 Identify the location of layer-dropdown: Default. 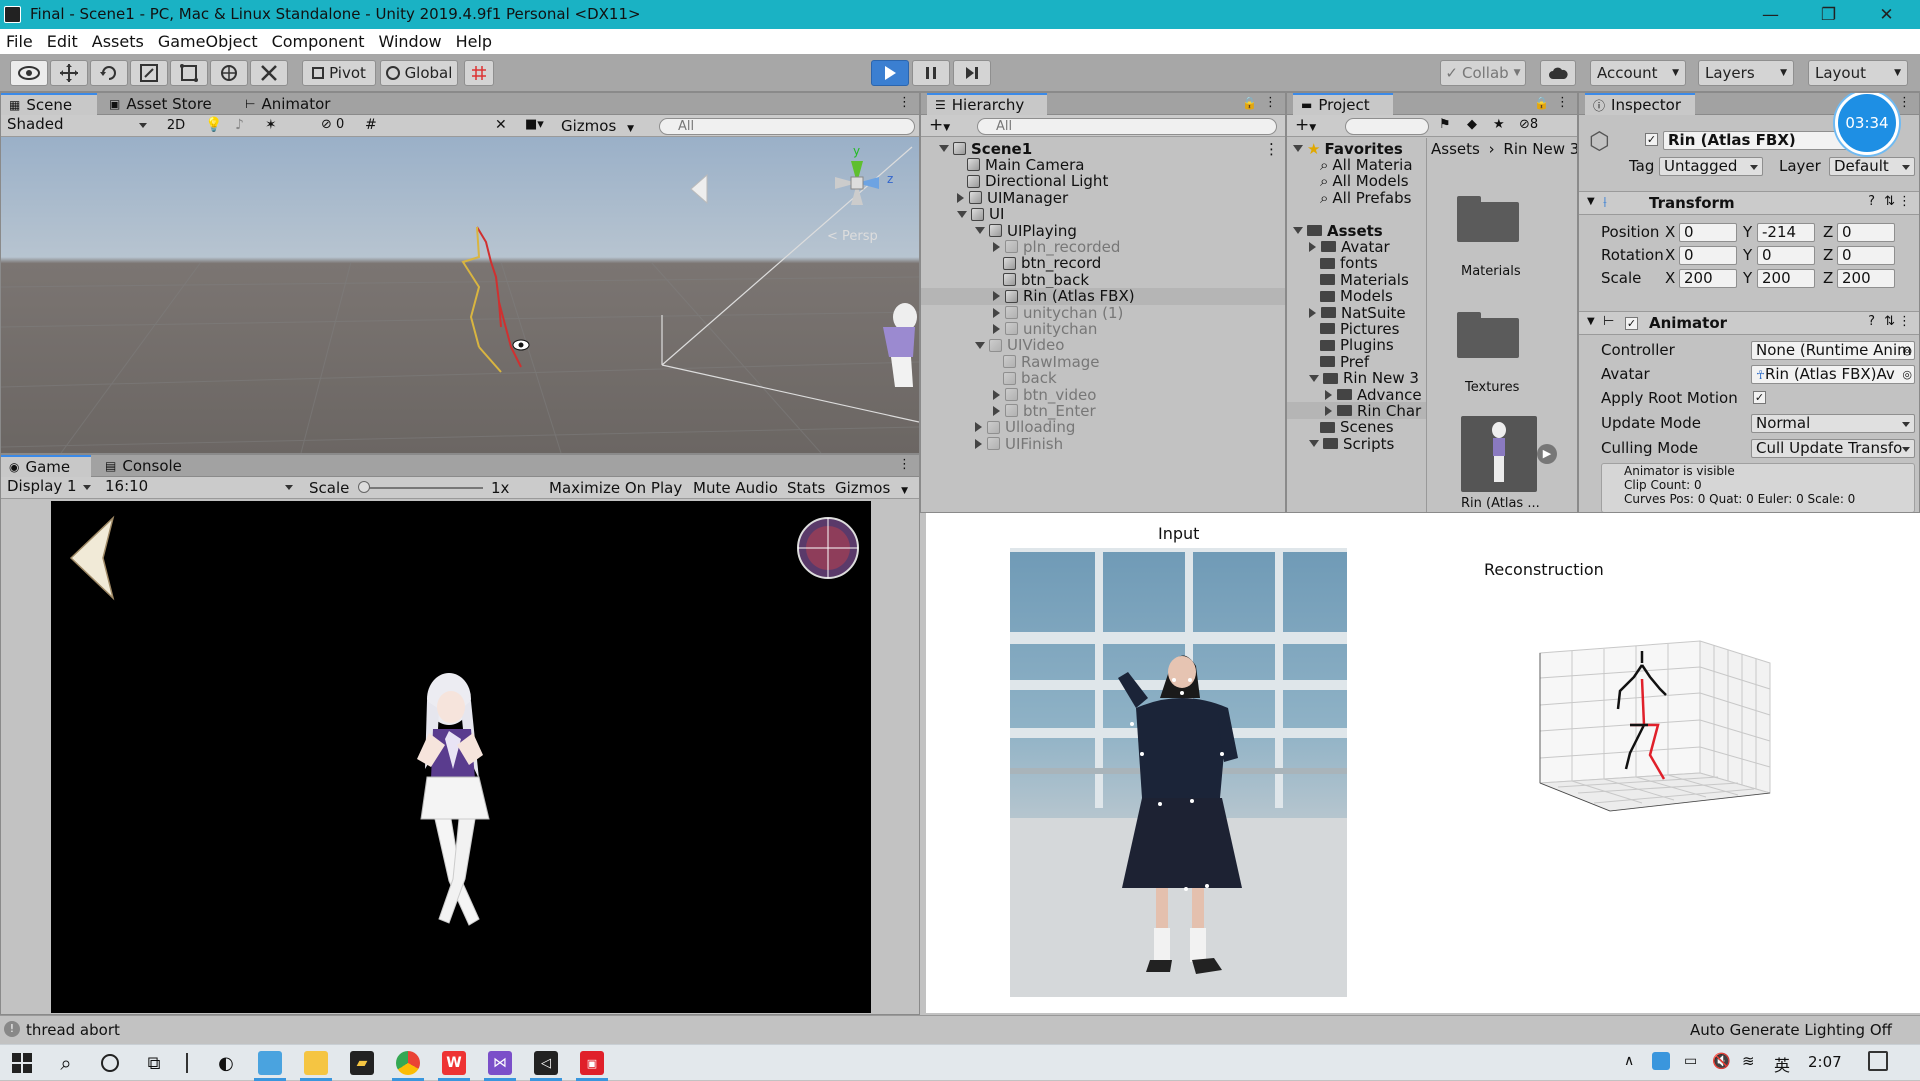
(1872, 166).